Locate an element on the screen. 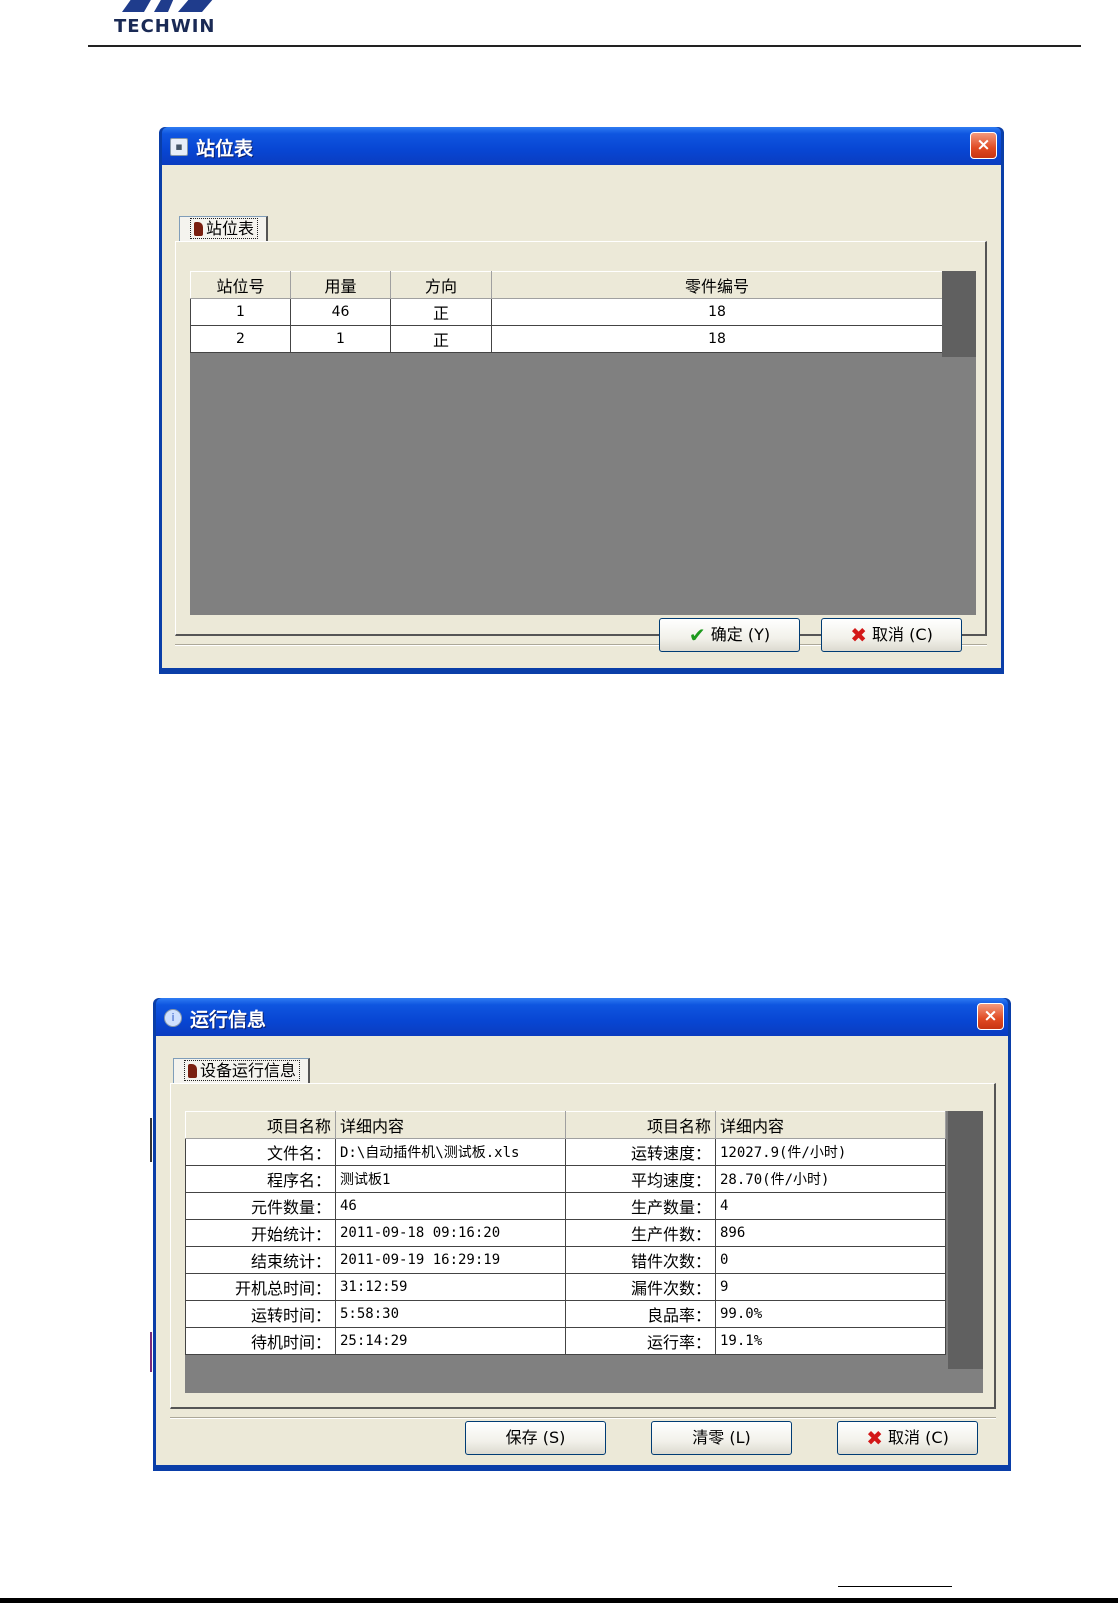  run-info-titlebar: i 运行信息 × is located at coordinates (582, 1017).